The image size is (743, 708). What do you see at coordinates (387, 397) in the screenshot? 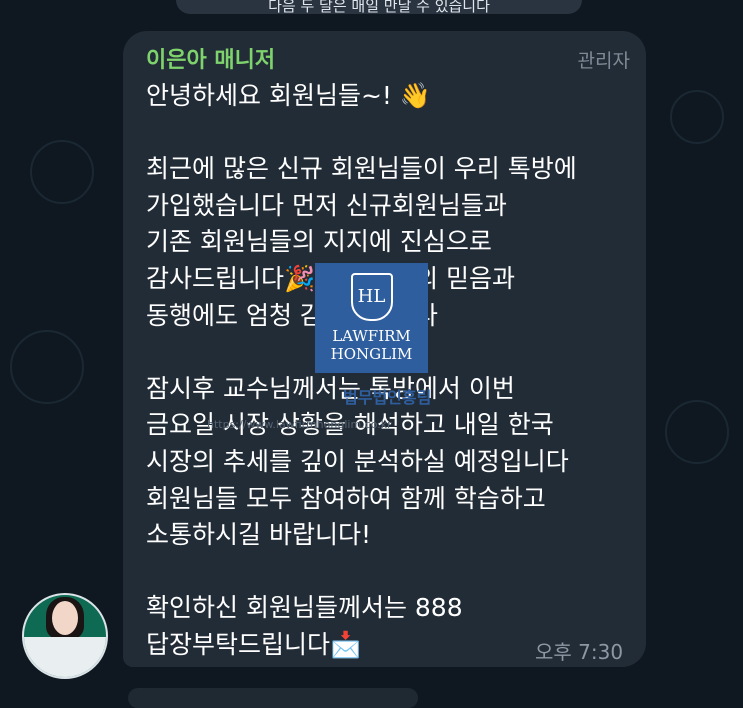
I see `watermark-subtitle: 법무법인홍림` at bounding box center [387, 397].